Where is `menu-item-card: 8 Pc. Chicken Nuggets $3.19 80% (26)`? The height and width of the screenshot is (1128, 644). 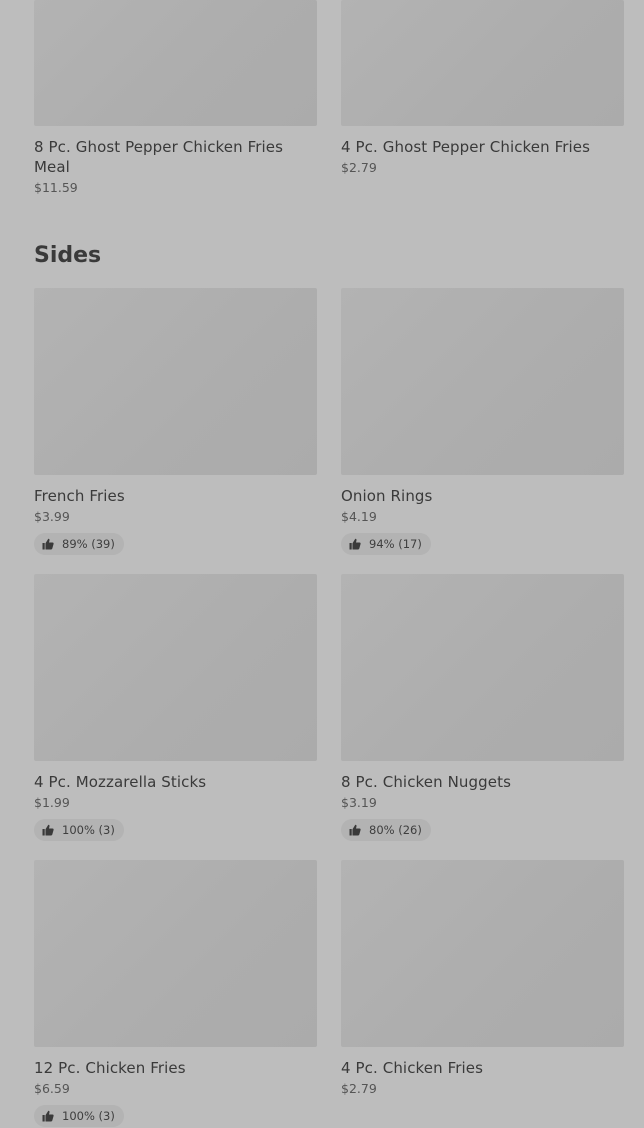 menu-item-card: 8 Pc. Chicken Nuggets $3.19 80% (26) is located at coordinates (482, 707).